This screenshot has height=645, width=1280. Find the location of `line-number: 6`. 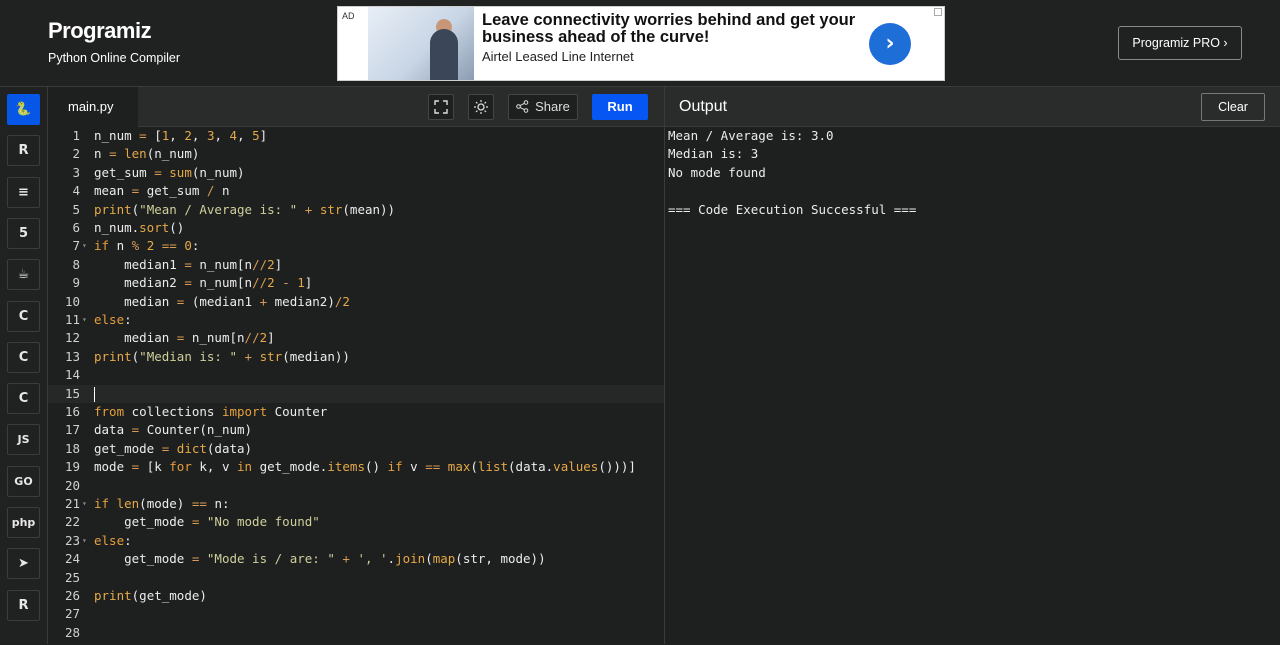

line-number: 6 is located at coordinates (76, 227).